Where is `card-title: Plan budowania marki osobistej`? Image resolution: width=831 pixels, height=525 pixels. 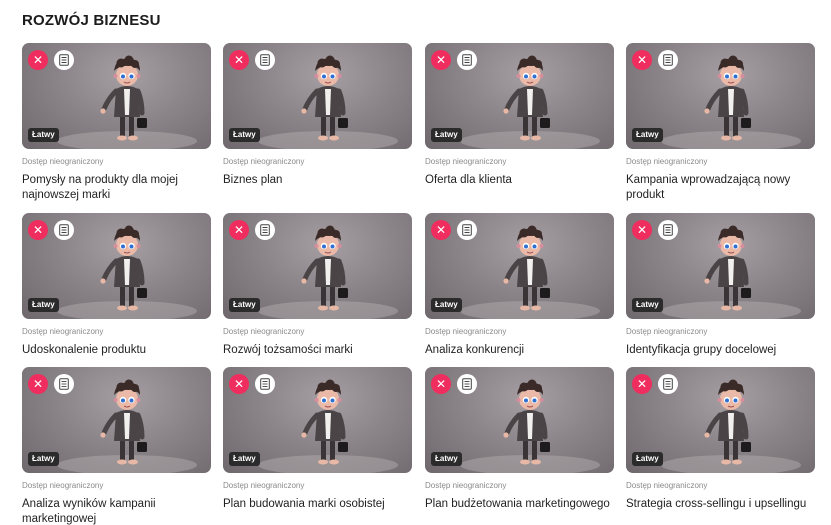 card-title: Plan budowania marki osobistej is located at coordinates (317, 504).